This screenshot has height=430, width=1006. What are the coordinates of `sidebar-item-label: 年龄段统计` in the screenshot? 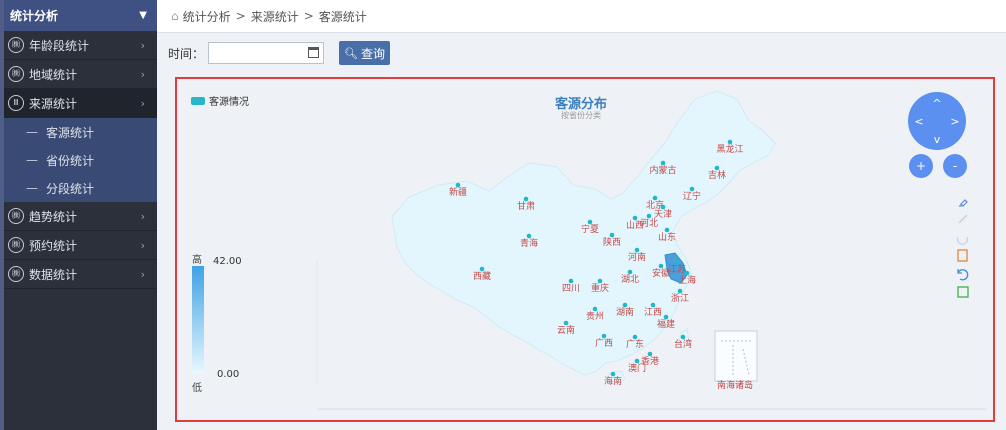 It's located at (59, 45).